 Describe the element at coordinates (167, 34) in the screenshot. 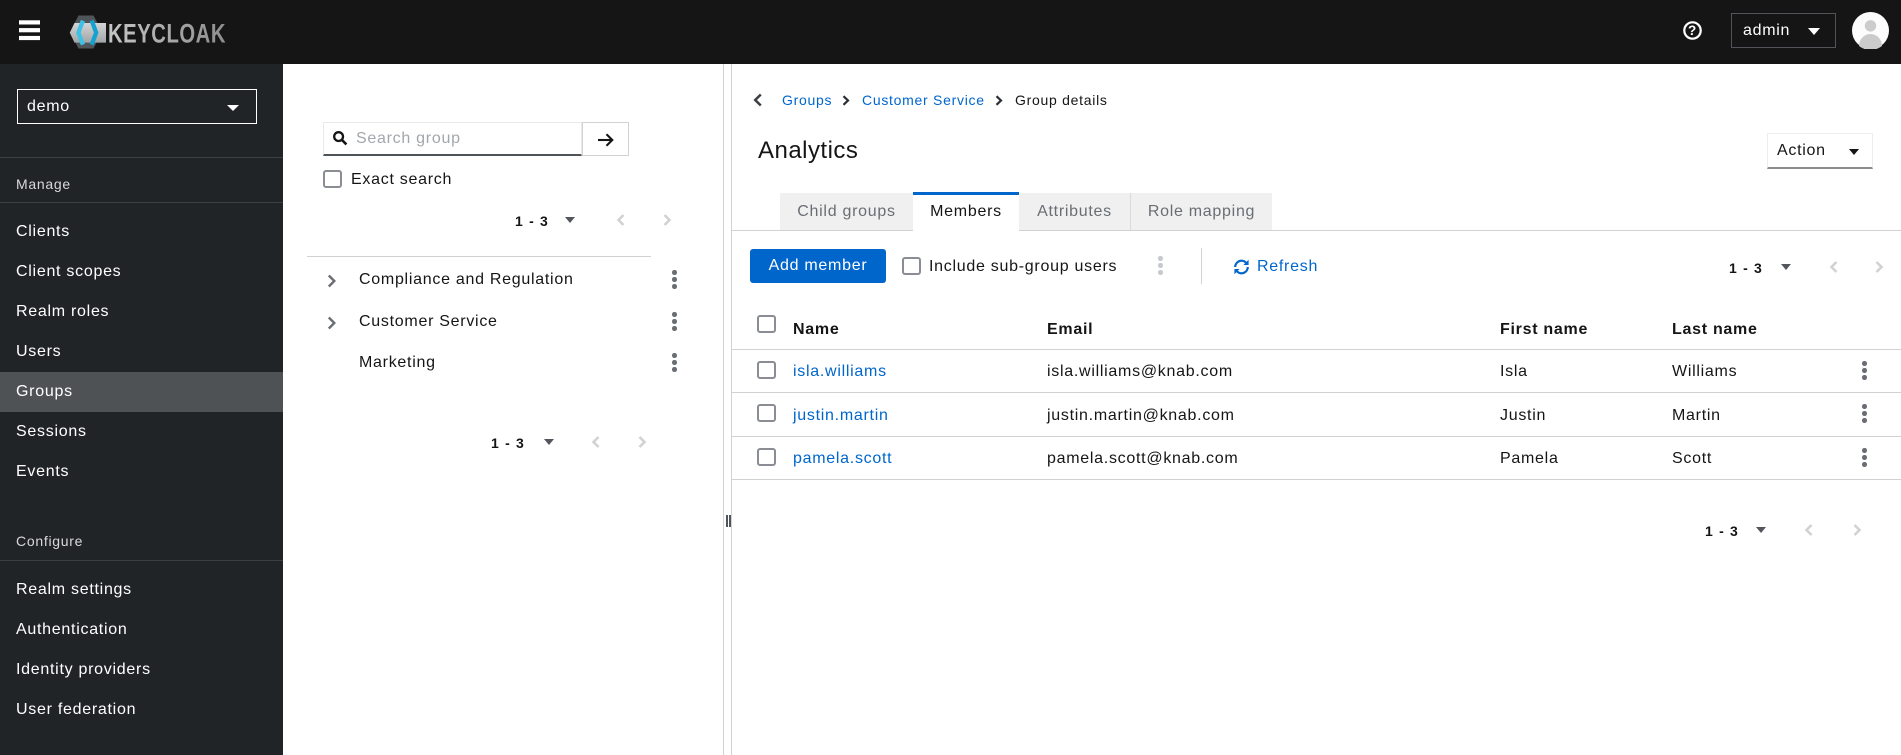

I see `svg-text: KEYCLOAK` at that location.